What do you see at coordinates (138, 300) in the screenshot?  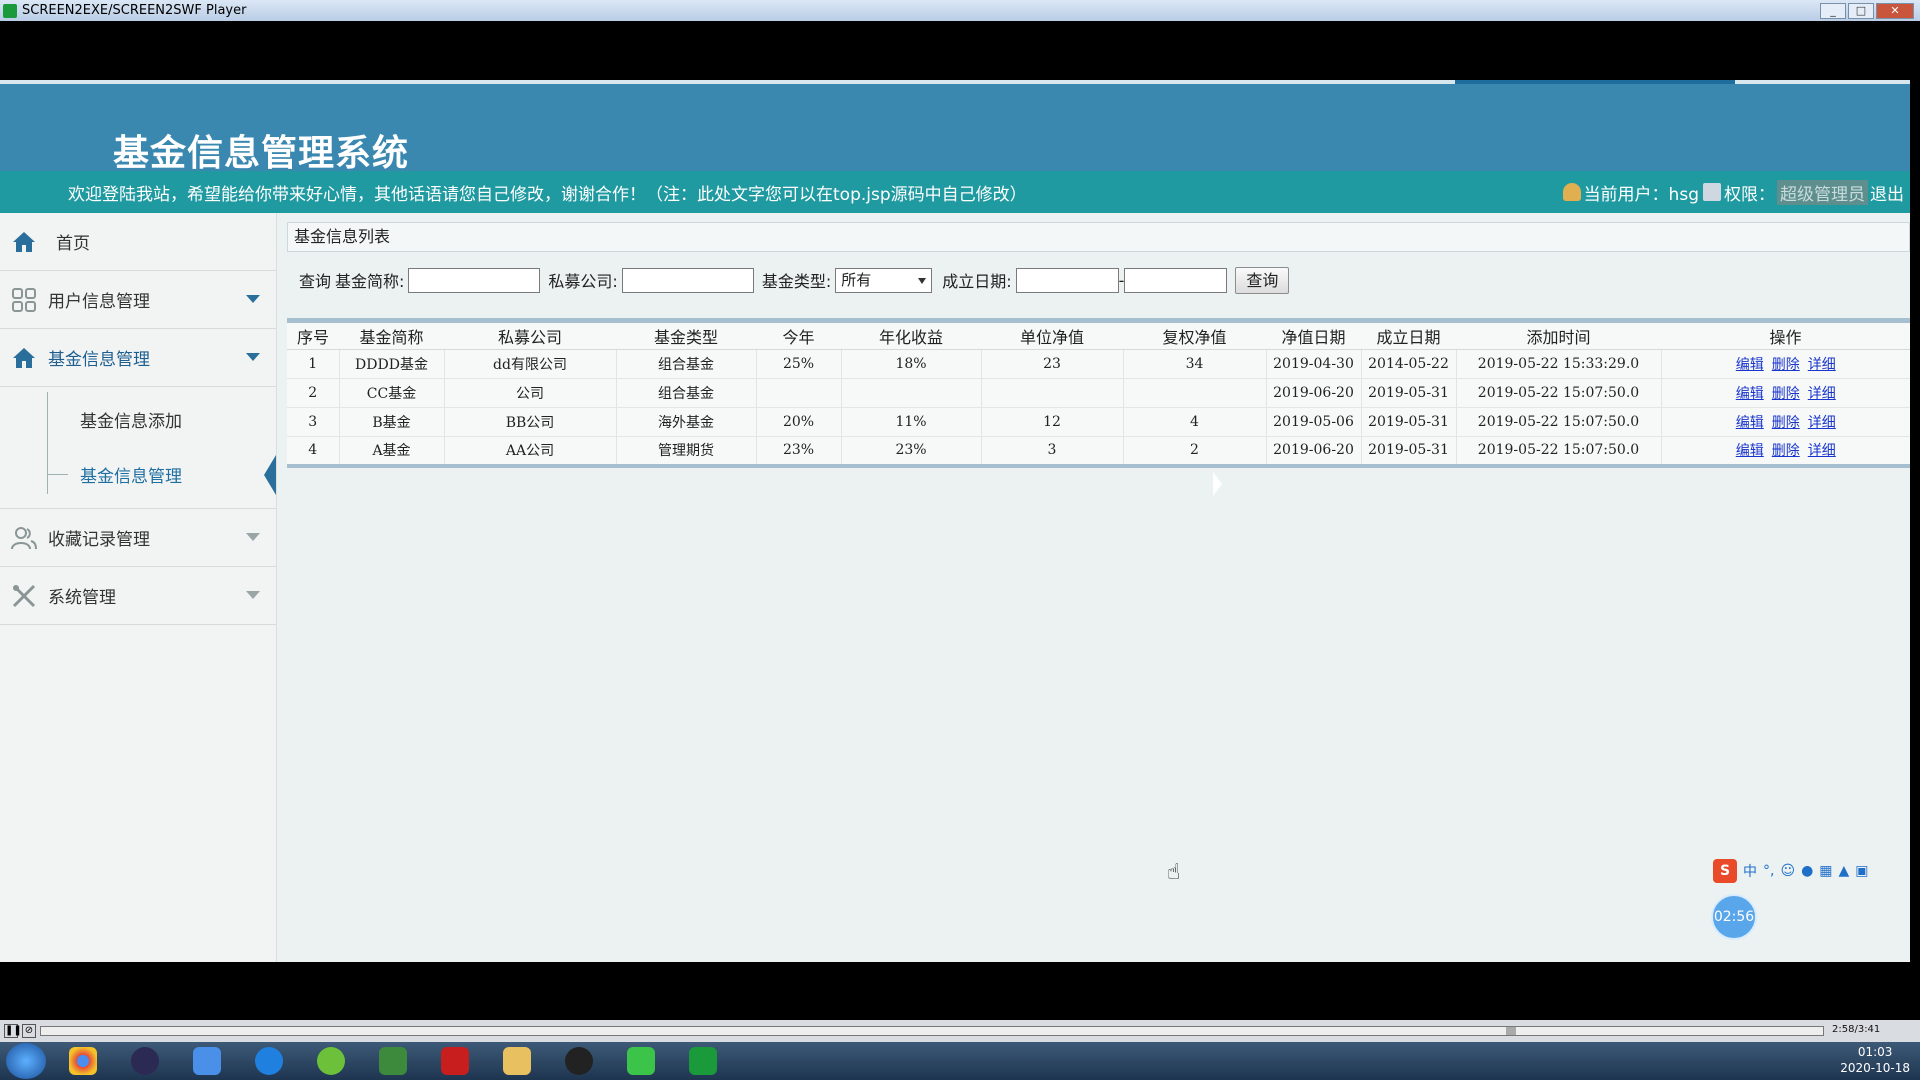 I see `sidebar-item-users: 用户信息管理` at bounding box center [138, 300].